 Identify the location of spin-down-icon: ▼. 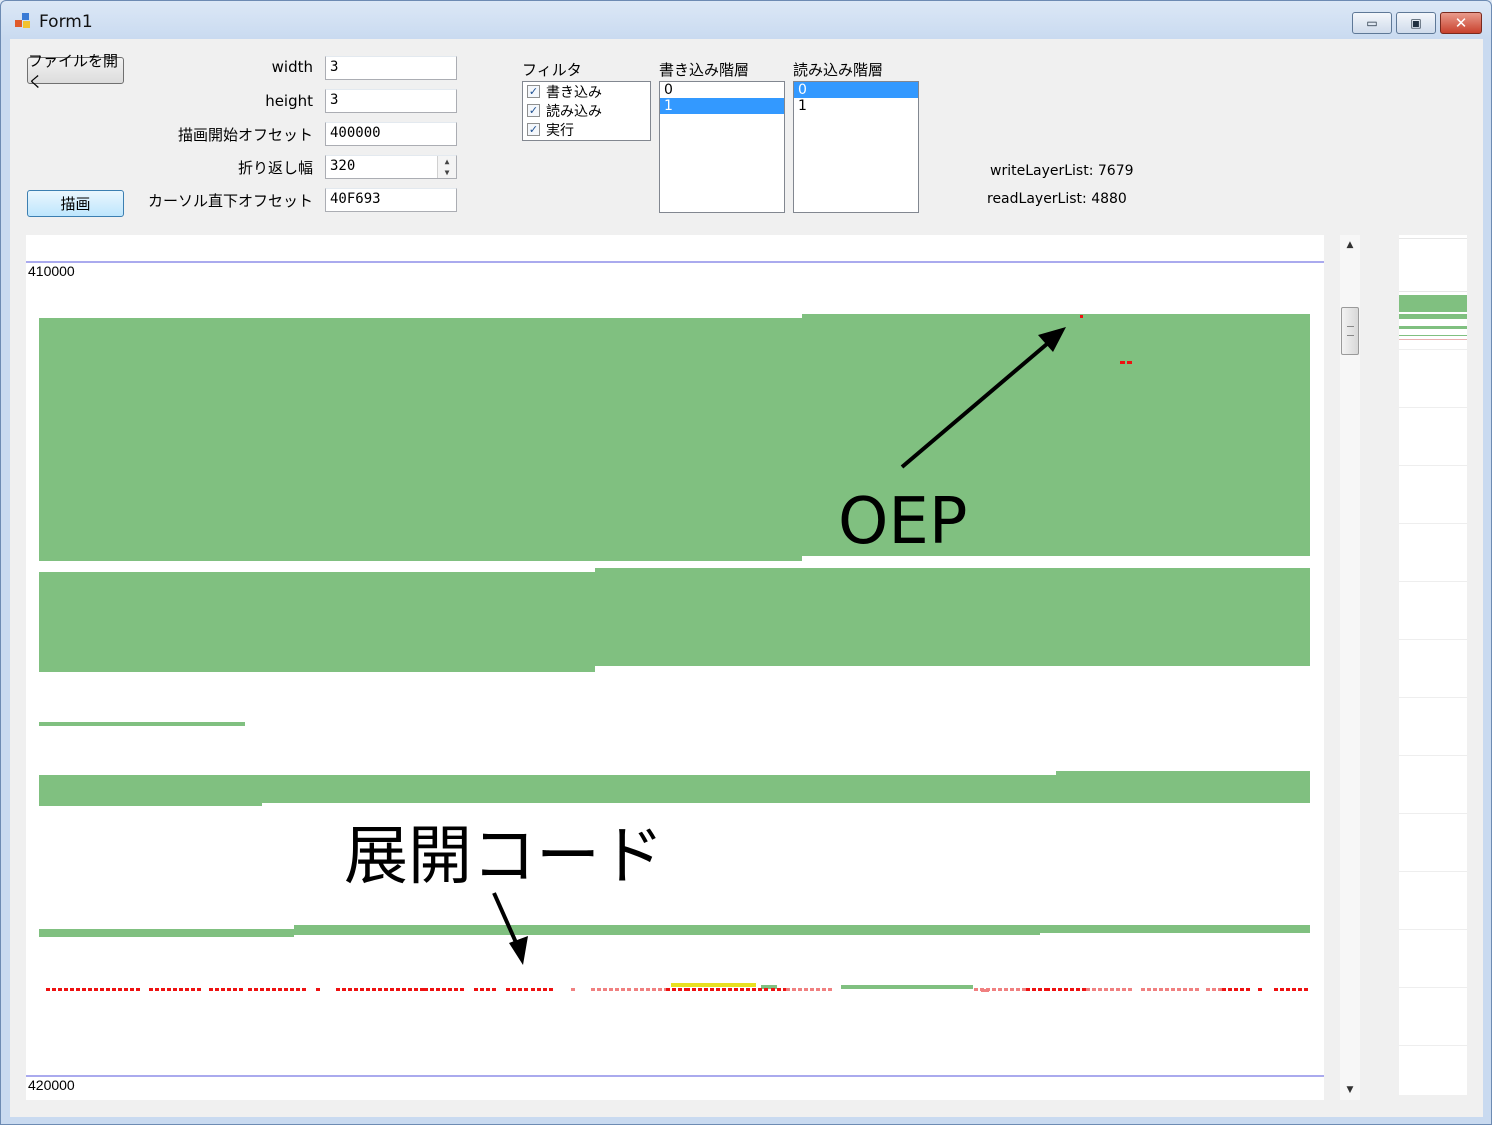
(447, 172).